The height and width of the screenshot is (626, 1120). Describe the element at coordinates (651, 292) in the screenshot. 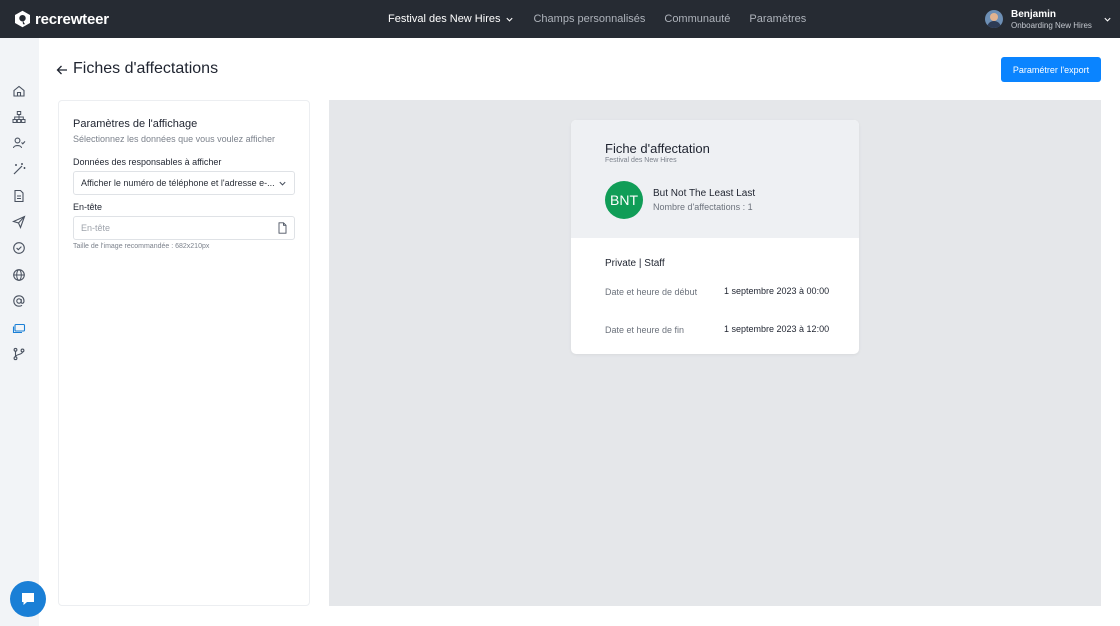

I see `start-datetime-label: Date et heure de début` at that location.